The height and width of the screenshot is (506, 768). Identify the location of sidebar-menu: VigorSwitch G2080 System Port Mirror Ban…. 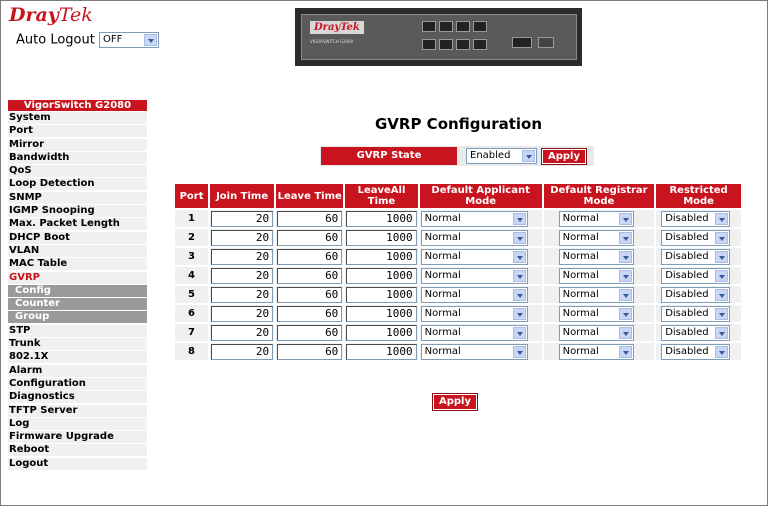
(77, 285).